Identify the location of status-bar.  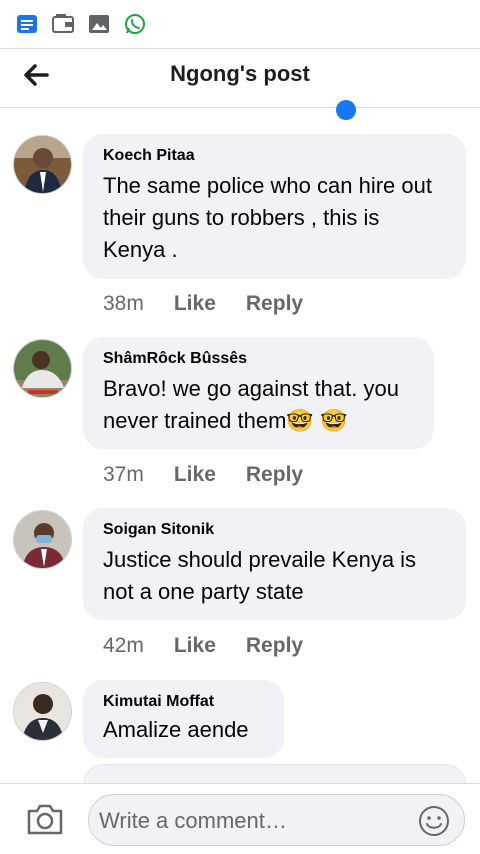
(240, 24).